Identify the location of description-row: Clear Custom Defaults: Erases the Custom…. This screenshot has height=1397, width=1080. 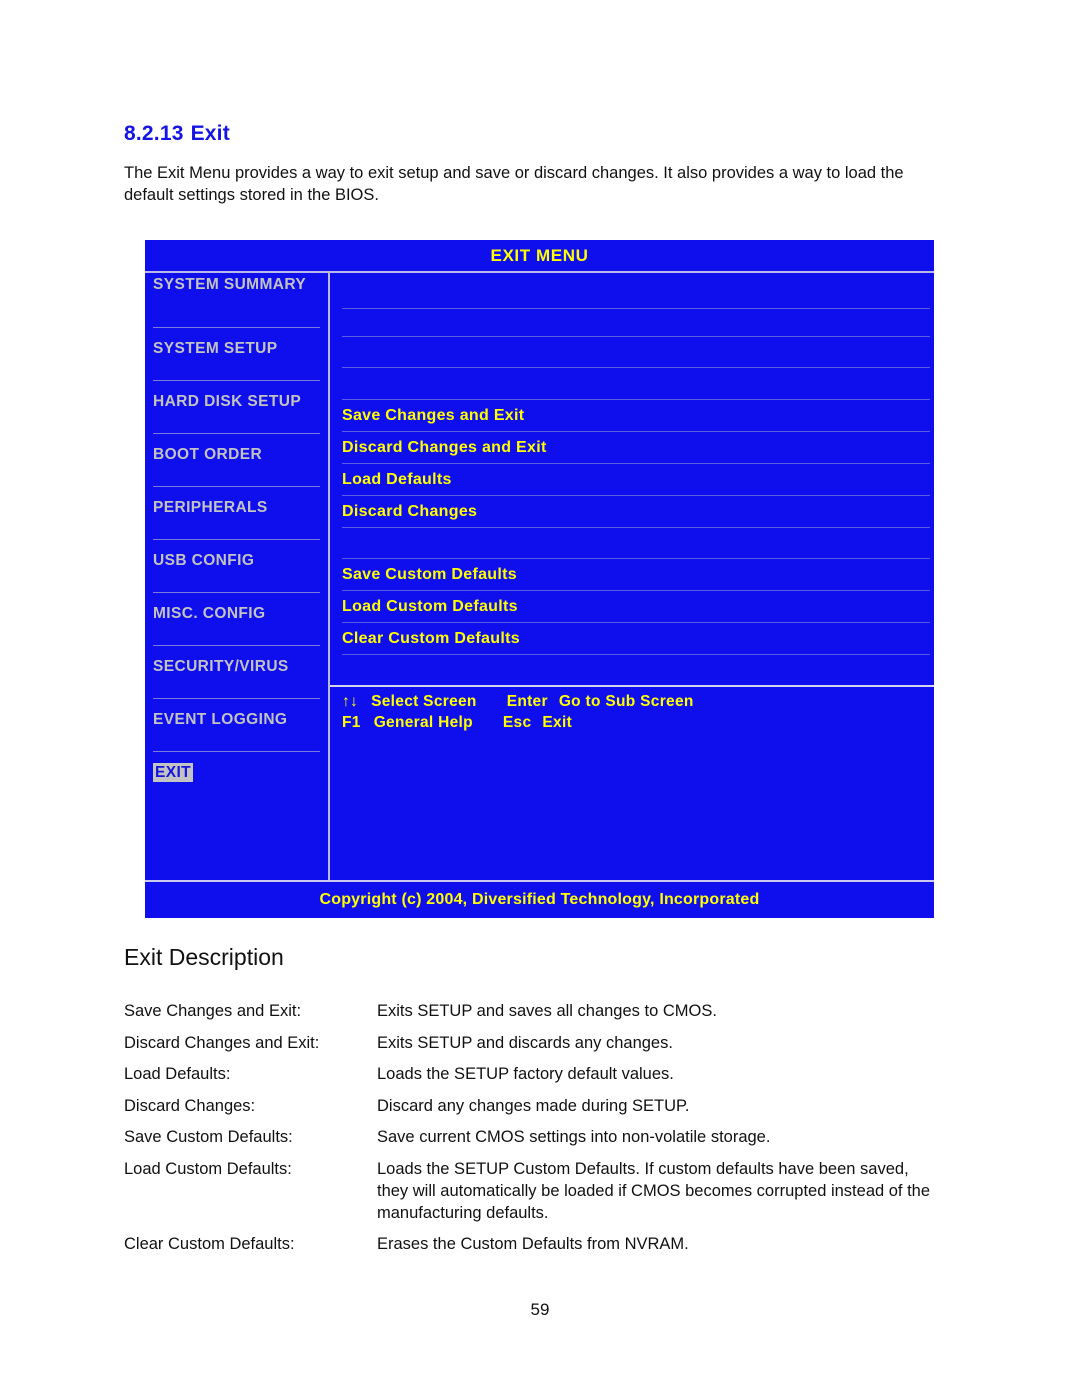
(534, 1244).